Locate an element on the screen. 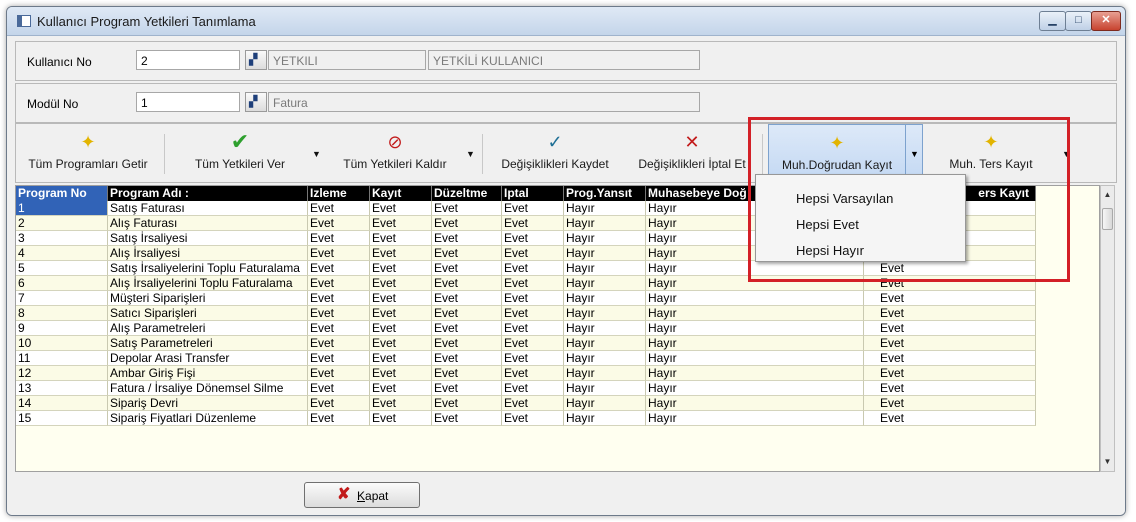 The width and height of the screenshot is (1136, 522). cell-program-no: 11 is located at coordinates (62, 358).